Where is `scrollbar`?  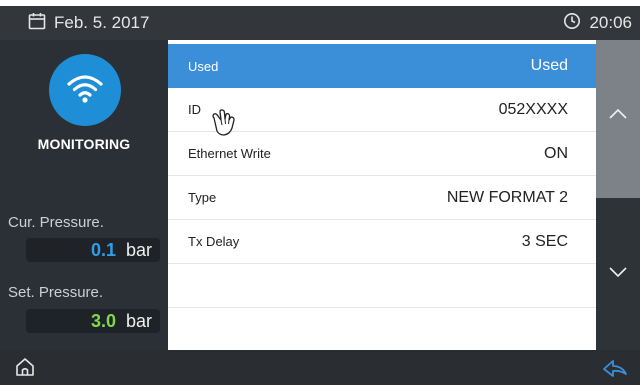
scrollbar is located at coordinates (618, 195).